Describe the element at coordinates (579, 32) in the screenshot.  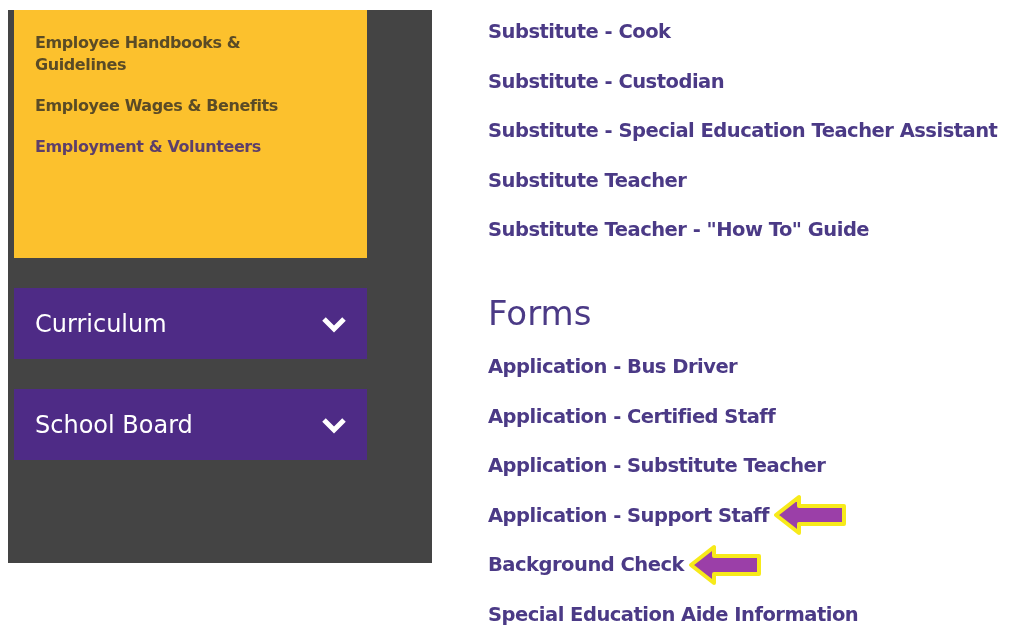
I see `link: Substitute - Cook` at that location.